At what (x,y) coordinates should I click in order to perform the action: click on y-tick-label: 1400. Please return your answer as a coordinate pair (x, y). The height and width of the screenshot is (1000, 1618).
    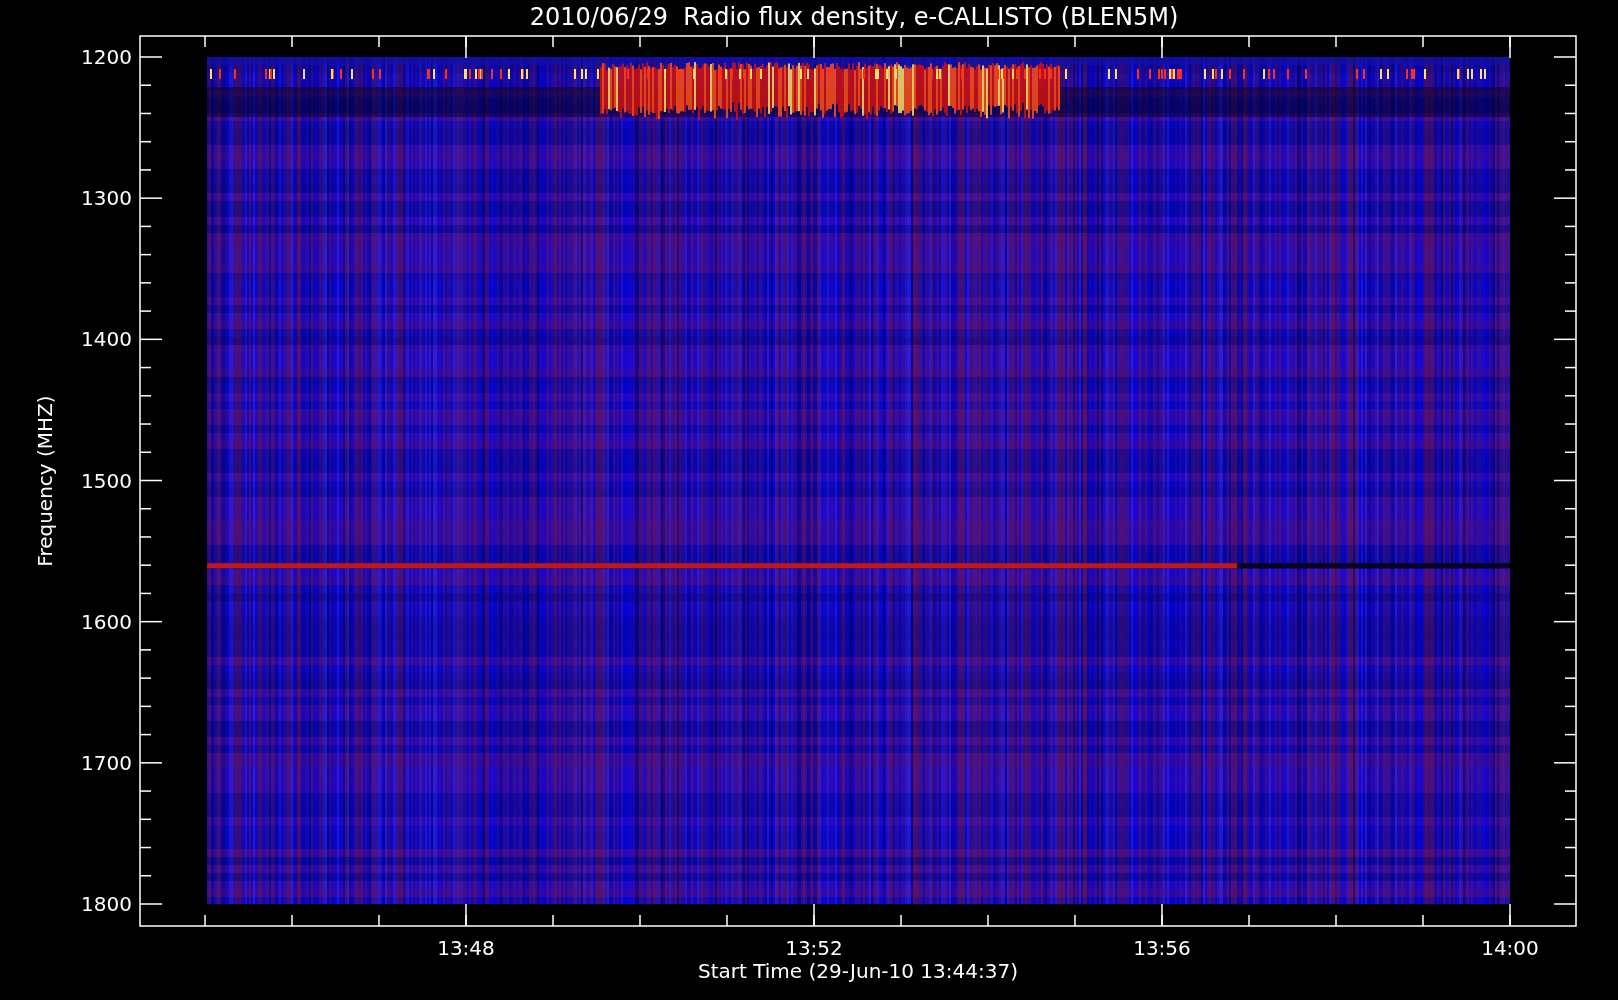
    Looking at the image, I should click on (106, 339).